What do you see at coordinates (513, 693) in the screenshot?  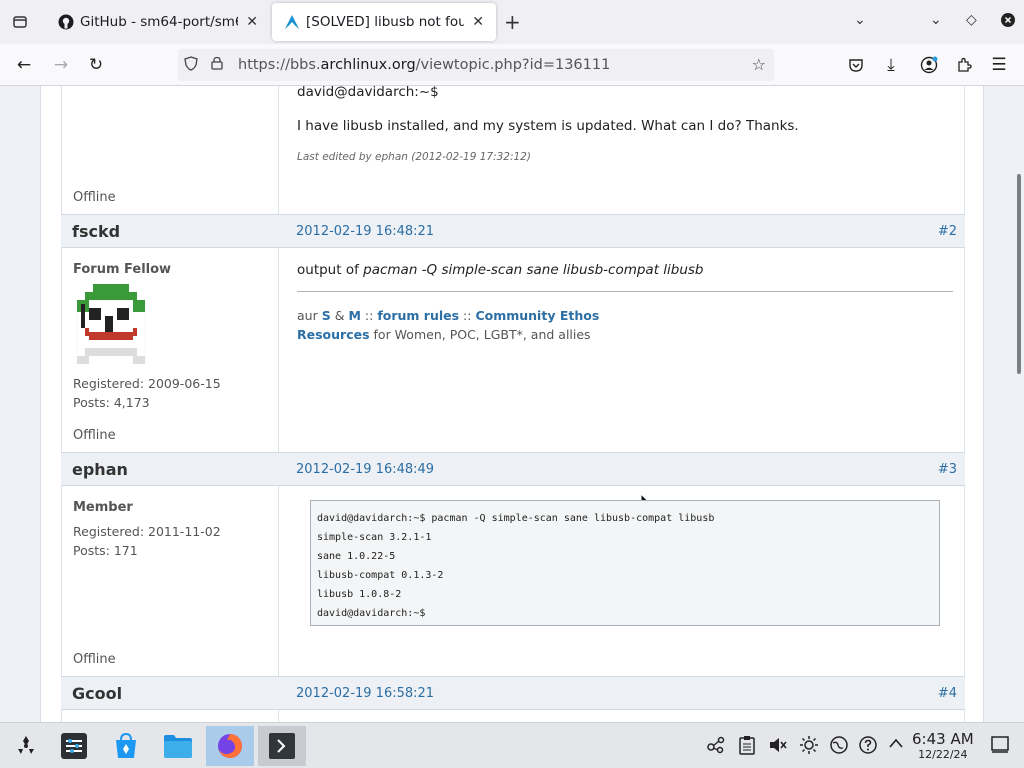 I see `post-4-header: Gcool 2012-02-19 16:58:21 #4` at bounding box center [513, 693].